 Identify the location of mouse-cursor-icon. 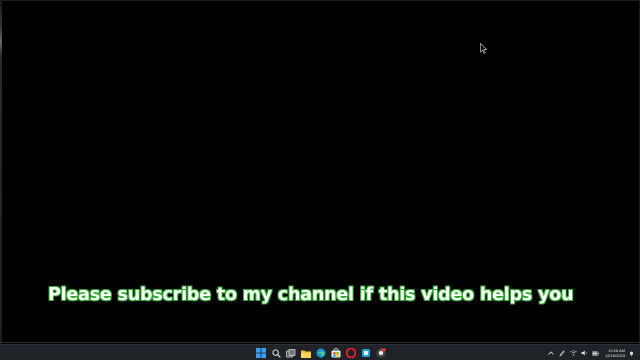
(484, 48).